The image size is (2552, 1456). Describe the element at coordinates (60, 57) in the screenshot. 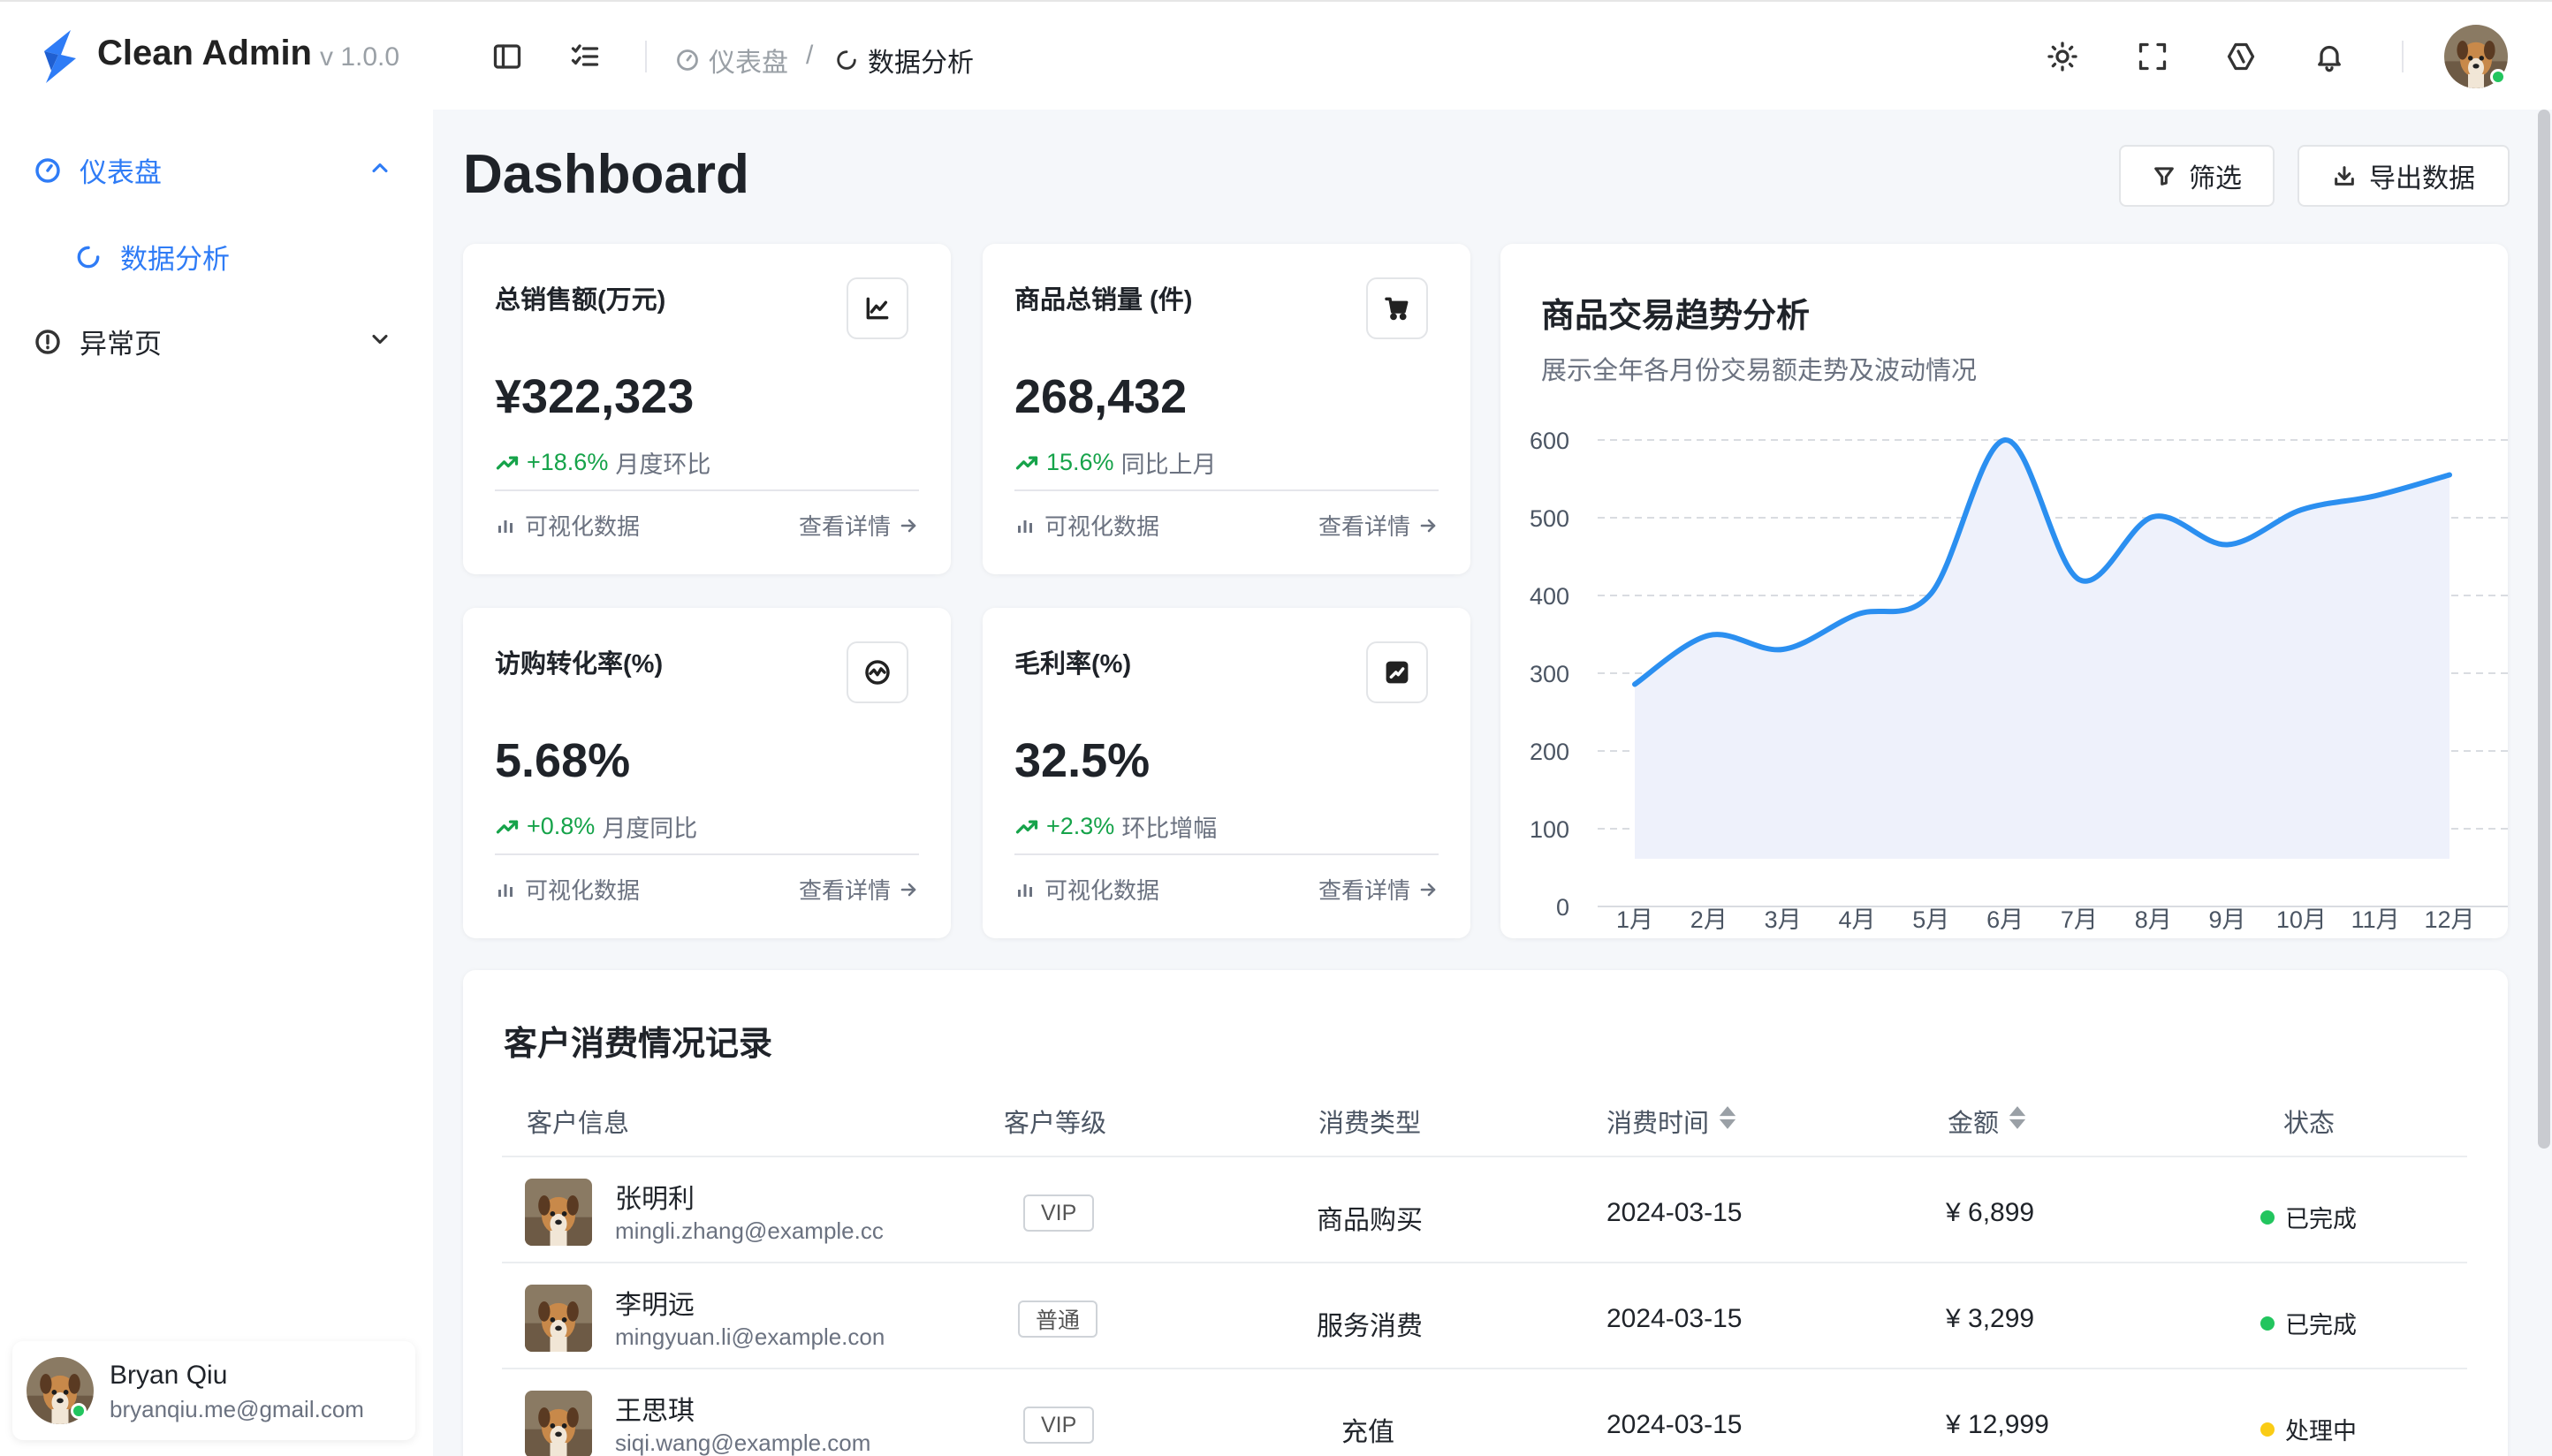

I see `logo-icon` at that location.